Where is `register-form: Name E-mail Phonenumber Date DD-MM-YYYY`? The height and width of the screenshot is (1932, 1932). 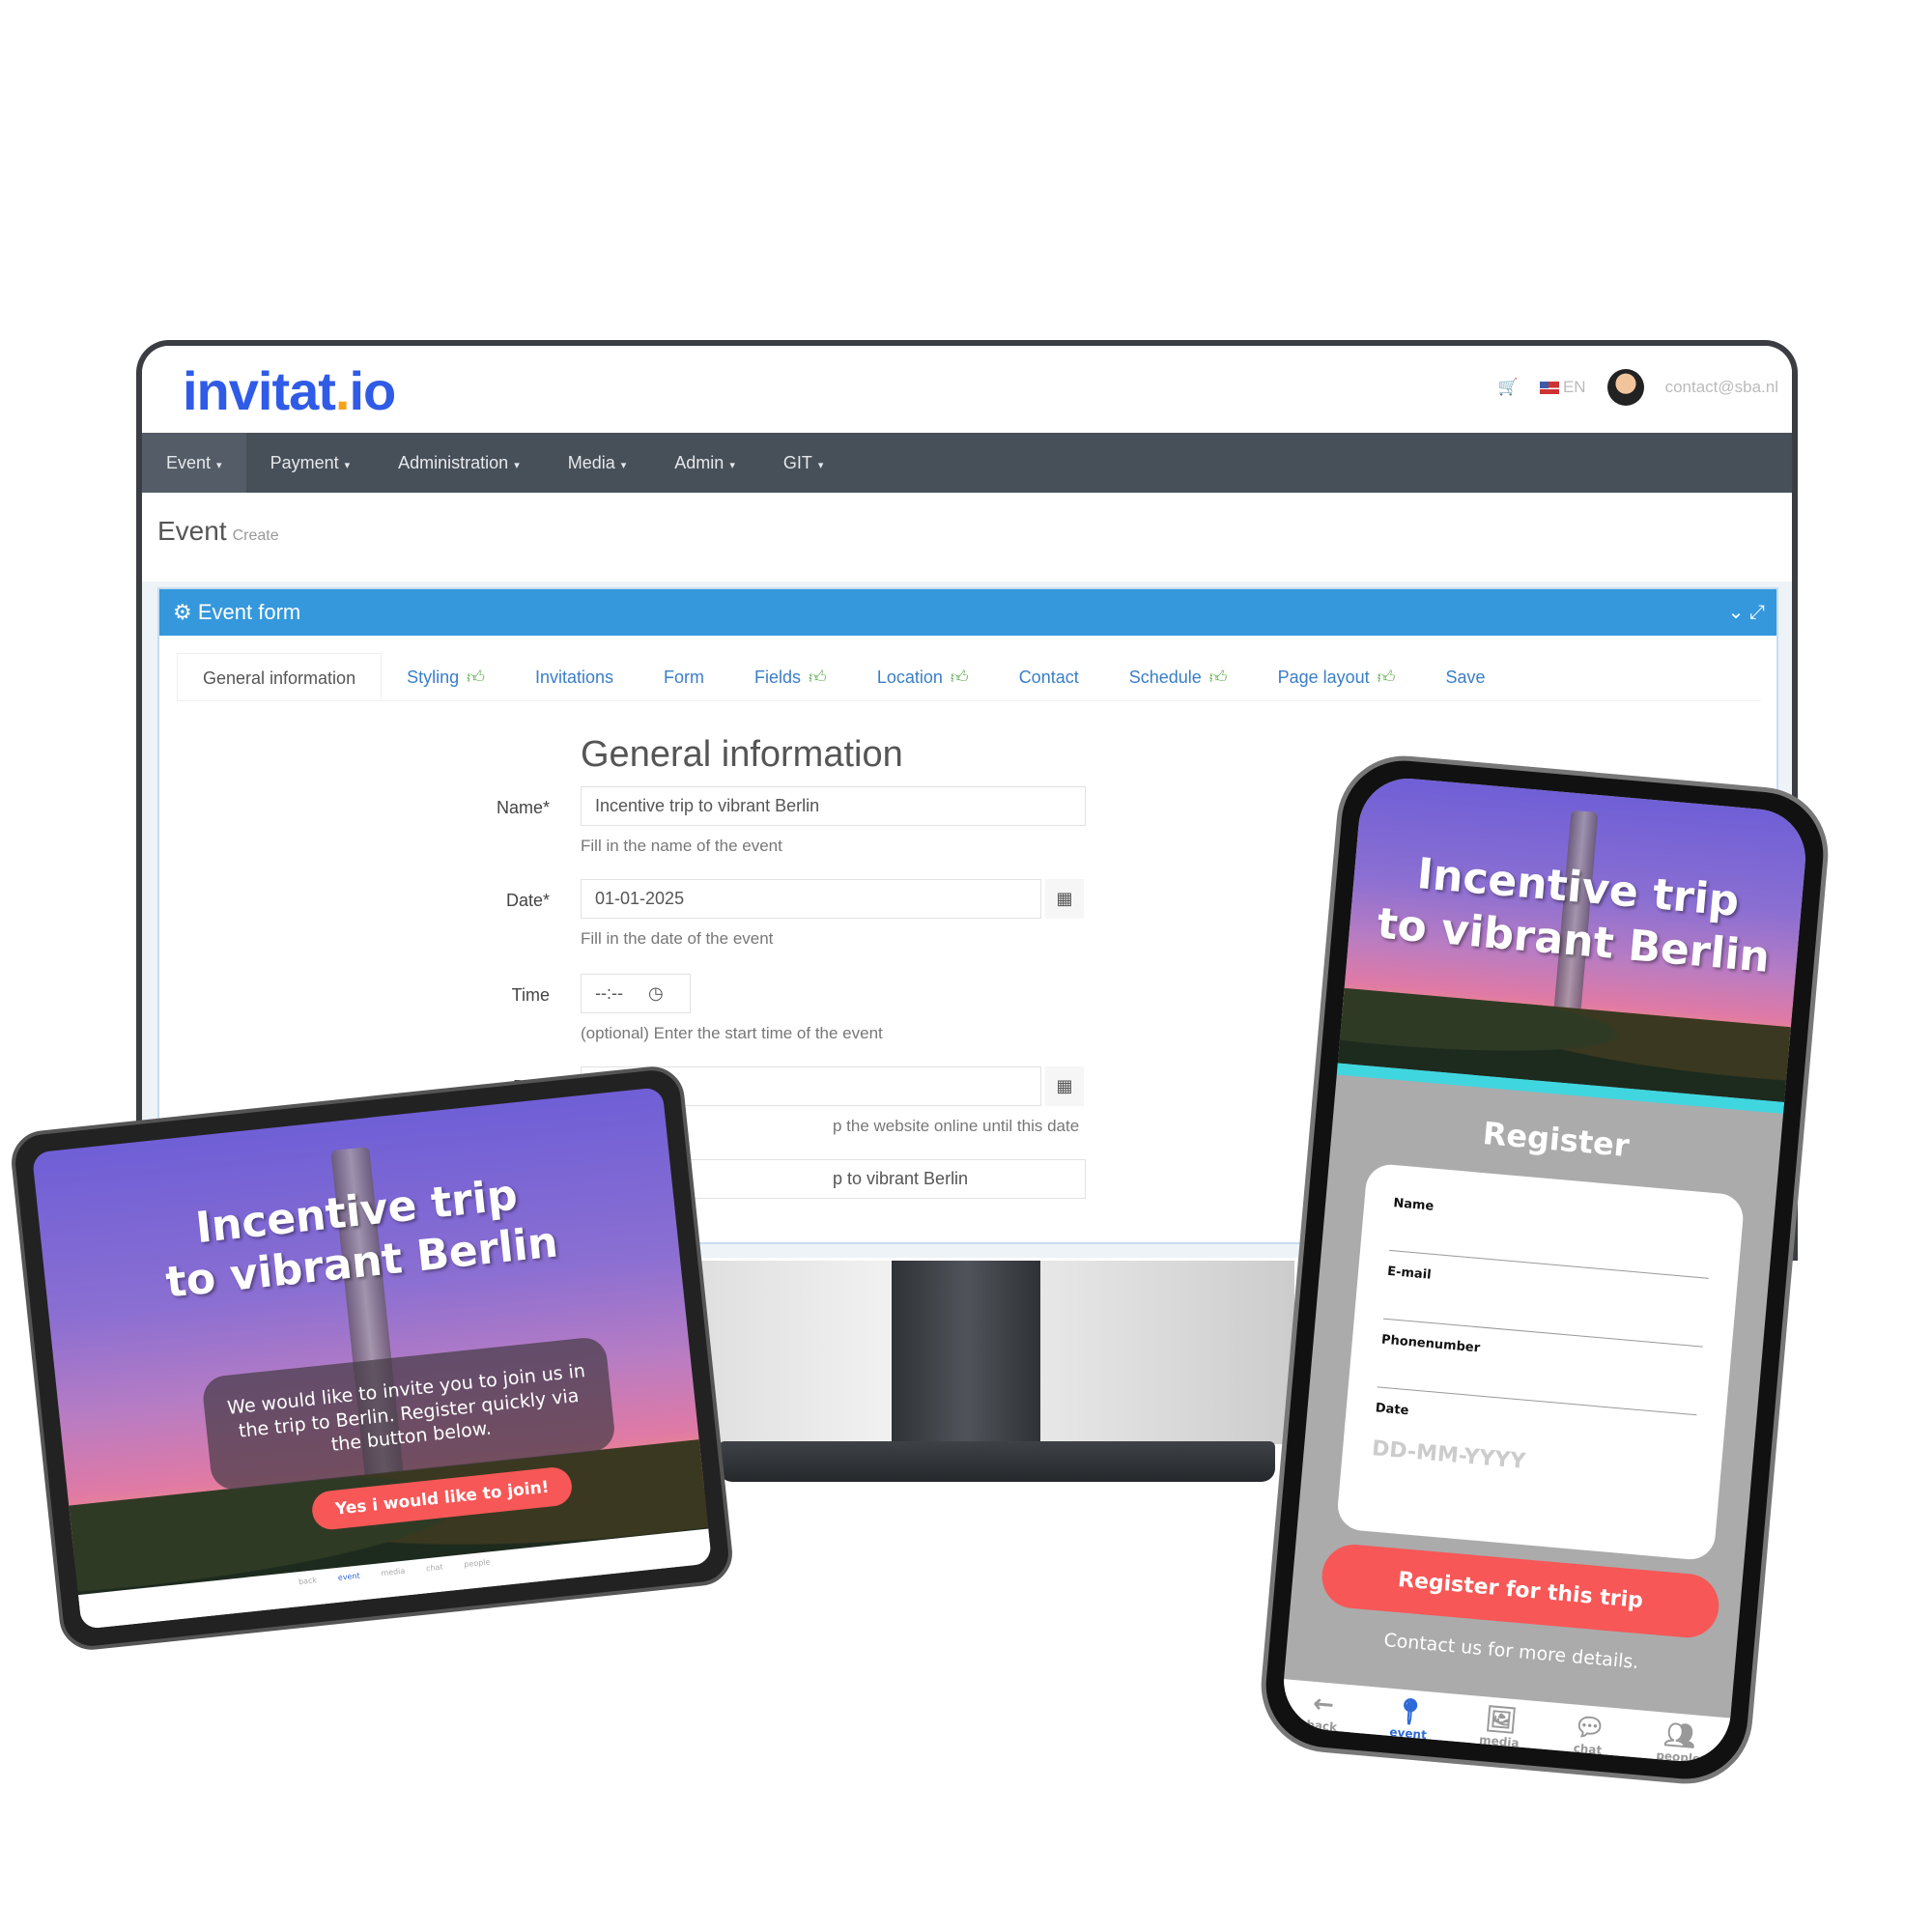
register-form: Name E-mail Phonenumber Date DD-MM-YYYY is located at coordinates (1540, 1362).